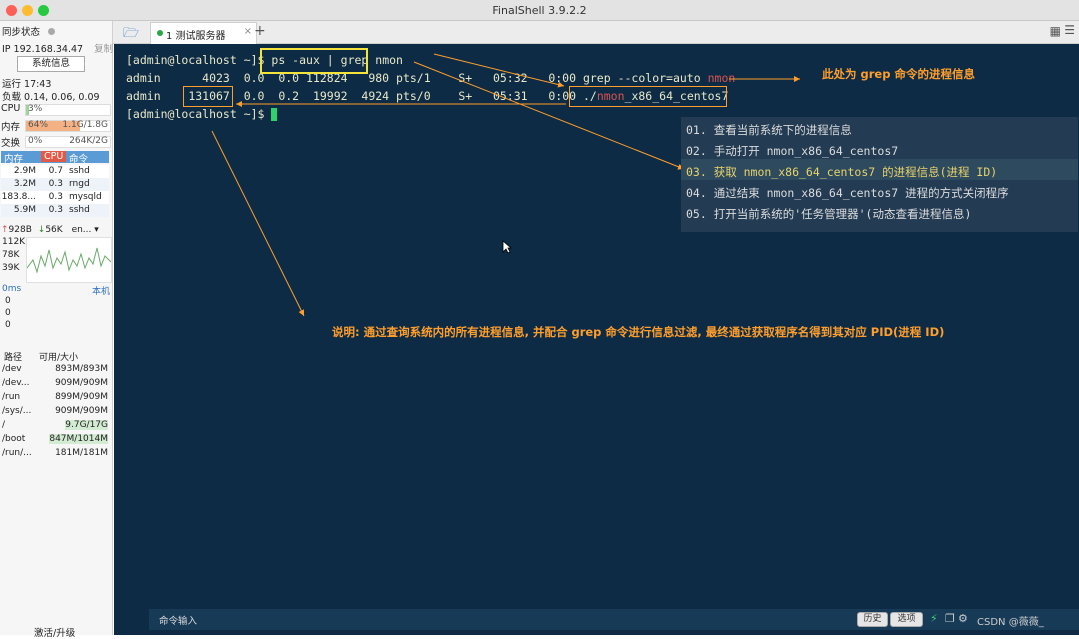  I want to click on memory-usage: 内存 64% 1.1G/1.8G, so click(56, 126).